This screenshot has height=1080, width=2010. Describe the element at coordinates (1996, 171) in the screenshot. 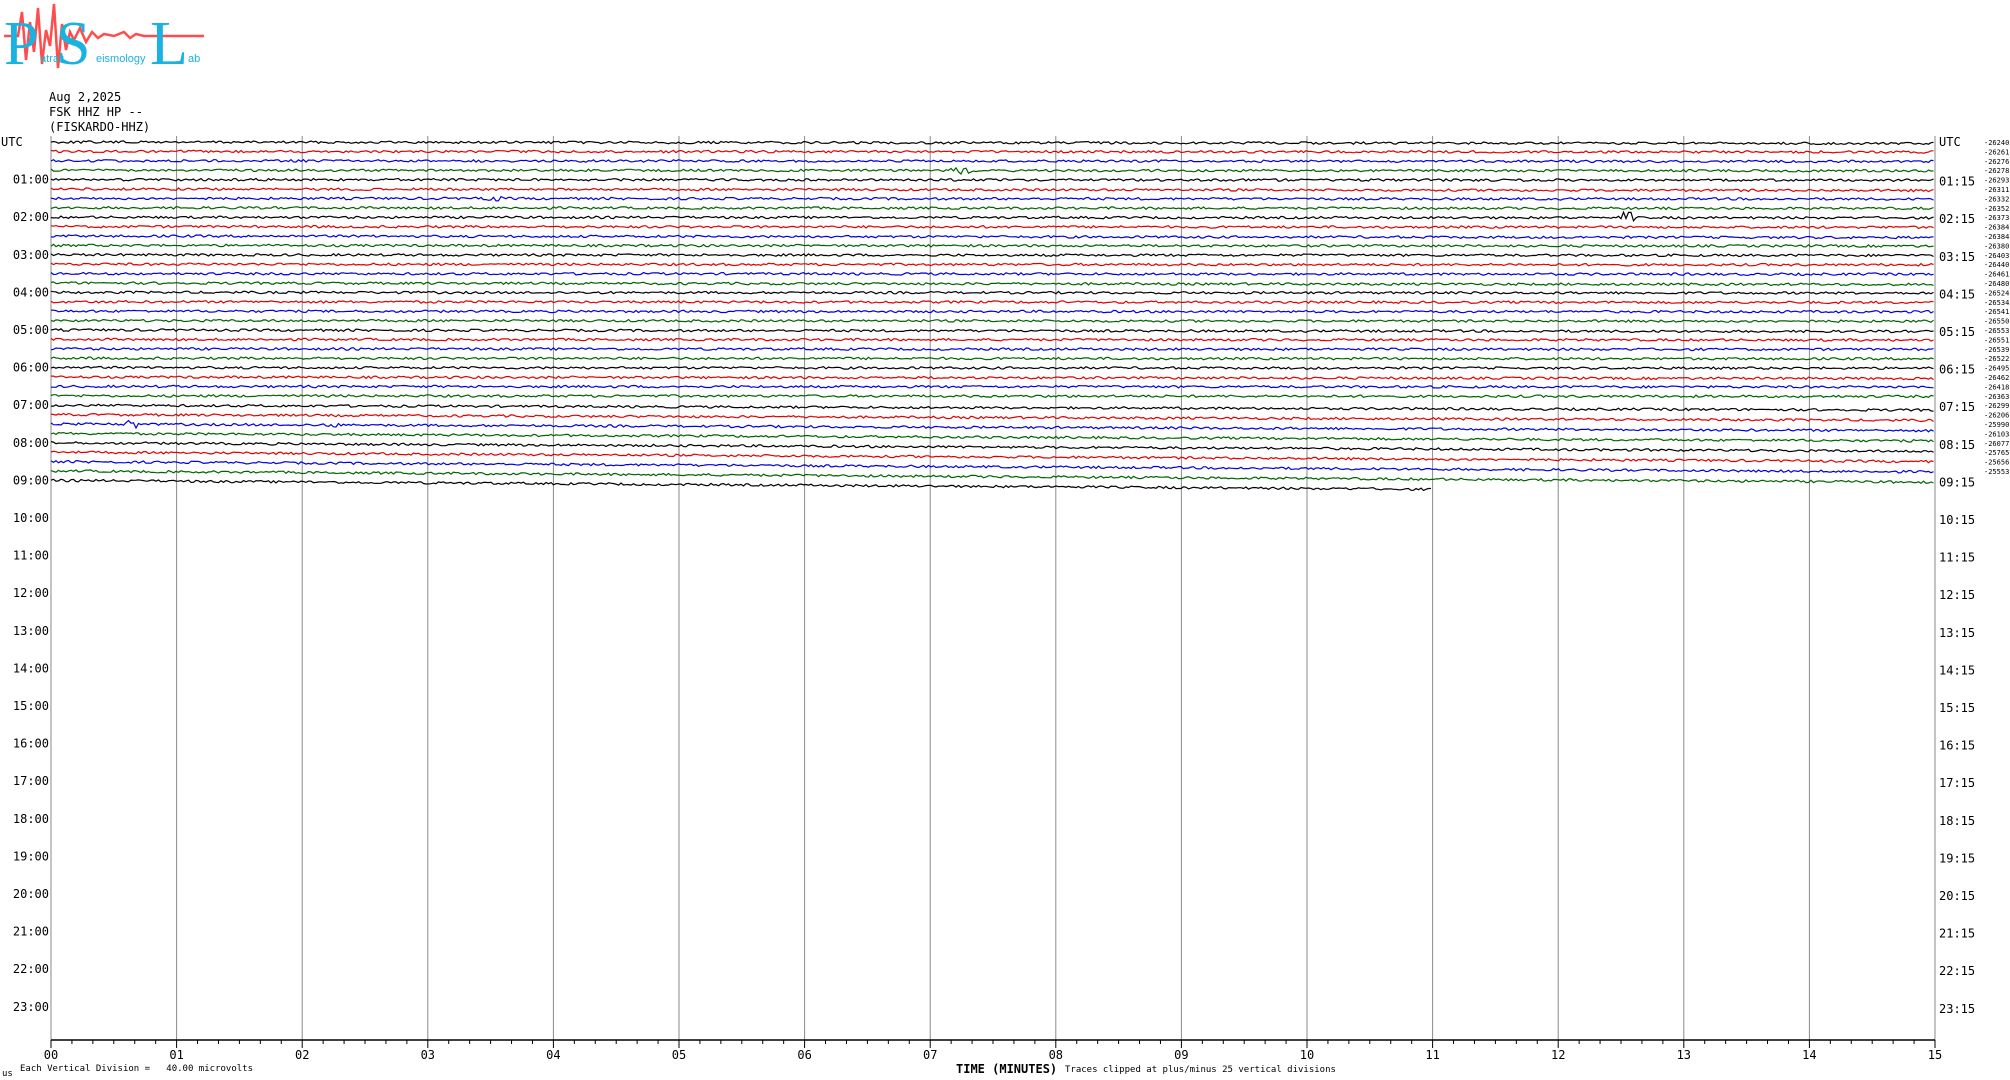

I see `trace-offset-label: -26278` at that location.